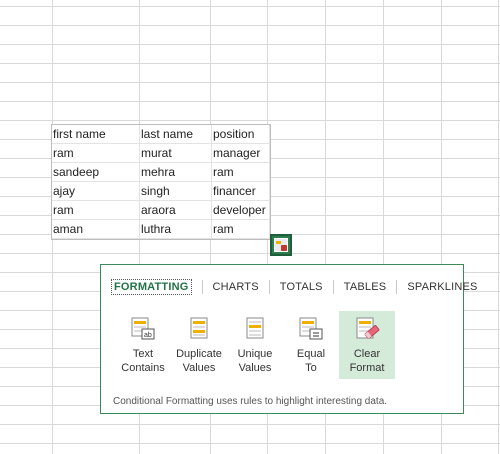 This screenshot has width=500, height=454. What do you see at coordinates (301, 287) in the screenshot?
I see `tab-totals: TOTALS` at bounding box center [301, 287].